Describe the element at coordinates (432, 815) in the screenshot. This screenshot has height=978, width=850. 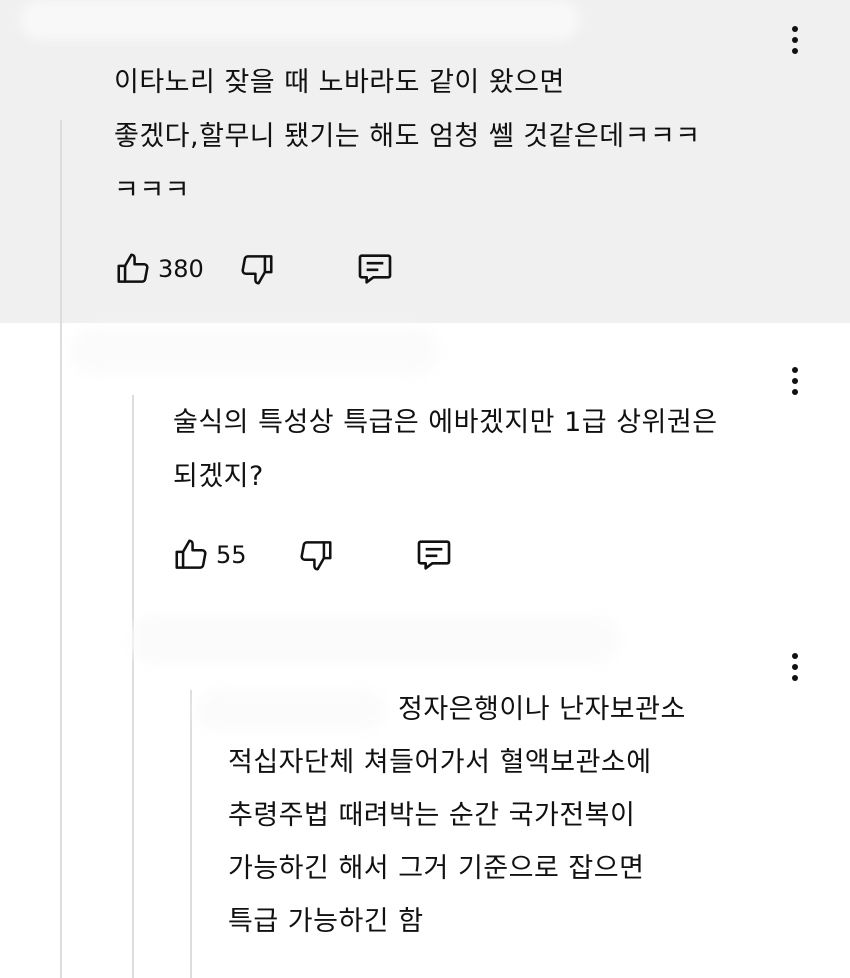
I see `comment-text-line: 추령주법 때려박는 순간 국가전복이` at that location.